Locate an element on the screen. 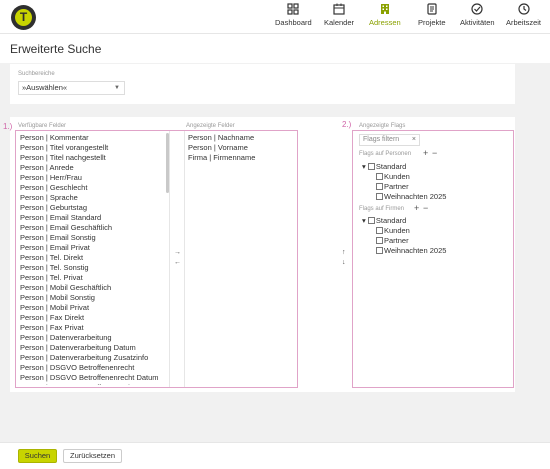 Image resolution: width=550 pixels, height=469 pixels. nav-dashboard: Dashboard is located at coordinates (293, 15).